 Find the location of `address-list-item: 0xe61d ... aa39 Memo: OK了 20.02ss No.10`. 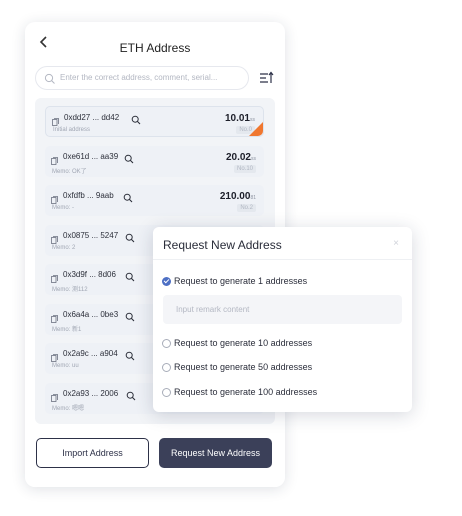

address-list-item: 0xe61d ... aa39 Memo: OK了 20.02ss No.10 is located at coordinates (154, 161).